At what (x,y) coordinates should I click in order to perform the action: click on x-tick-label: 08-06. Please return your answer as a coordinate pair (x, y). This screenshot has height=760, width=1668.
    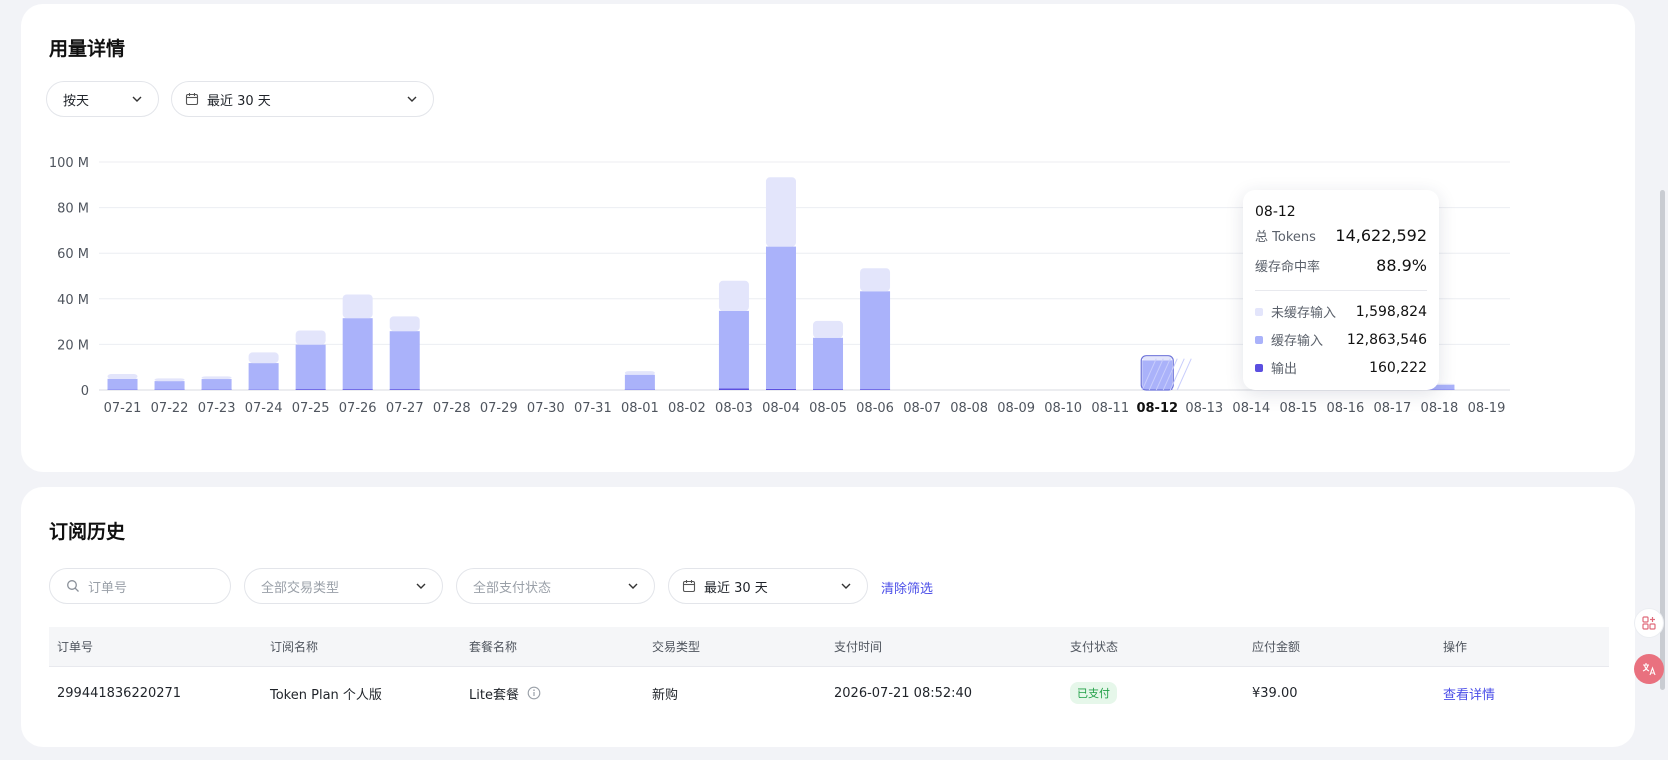
    Looking at the image, I should click on (875, 408).